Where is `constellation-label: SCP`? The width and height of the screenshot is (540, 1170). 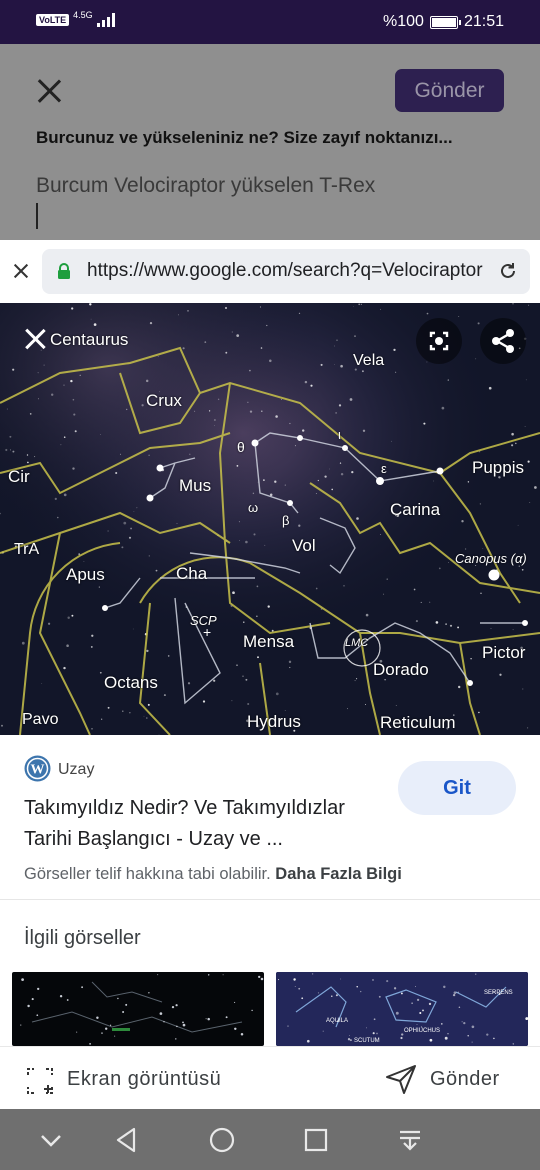 constellation-label: SCP is located at coordinates (203, 620).